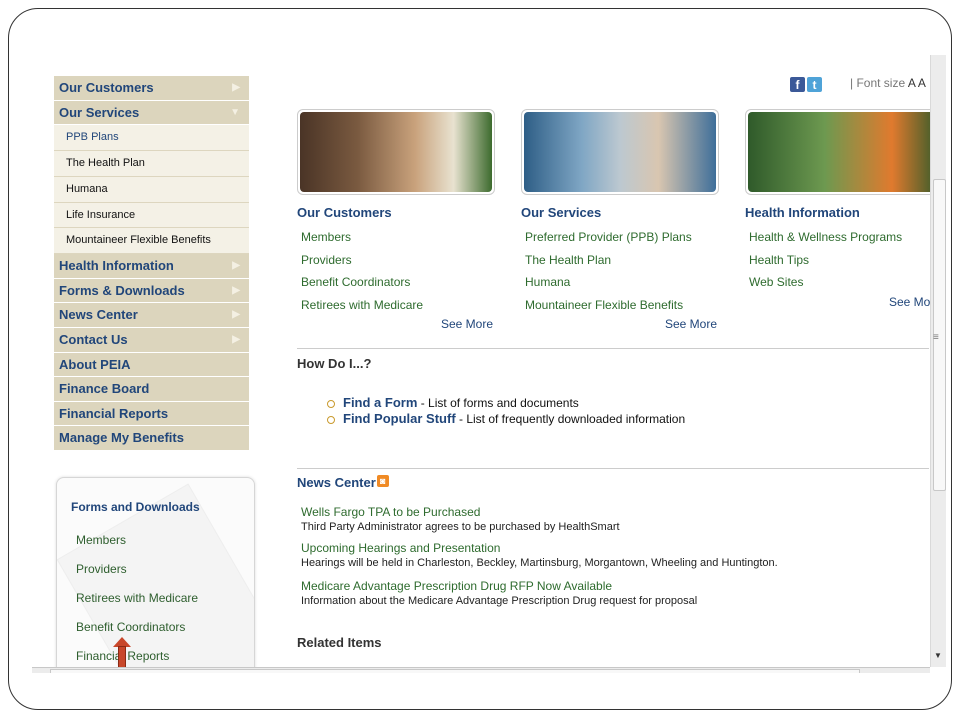  Describe the element at coordinates (336, 482) in the screenshot. I see `news-title-label: News Center` at that location.